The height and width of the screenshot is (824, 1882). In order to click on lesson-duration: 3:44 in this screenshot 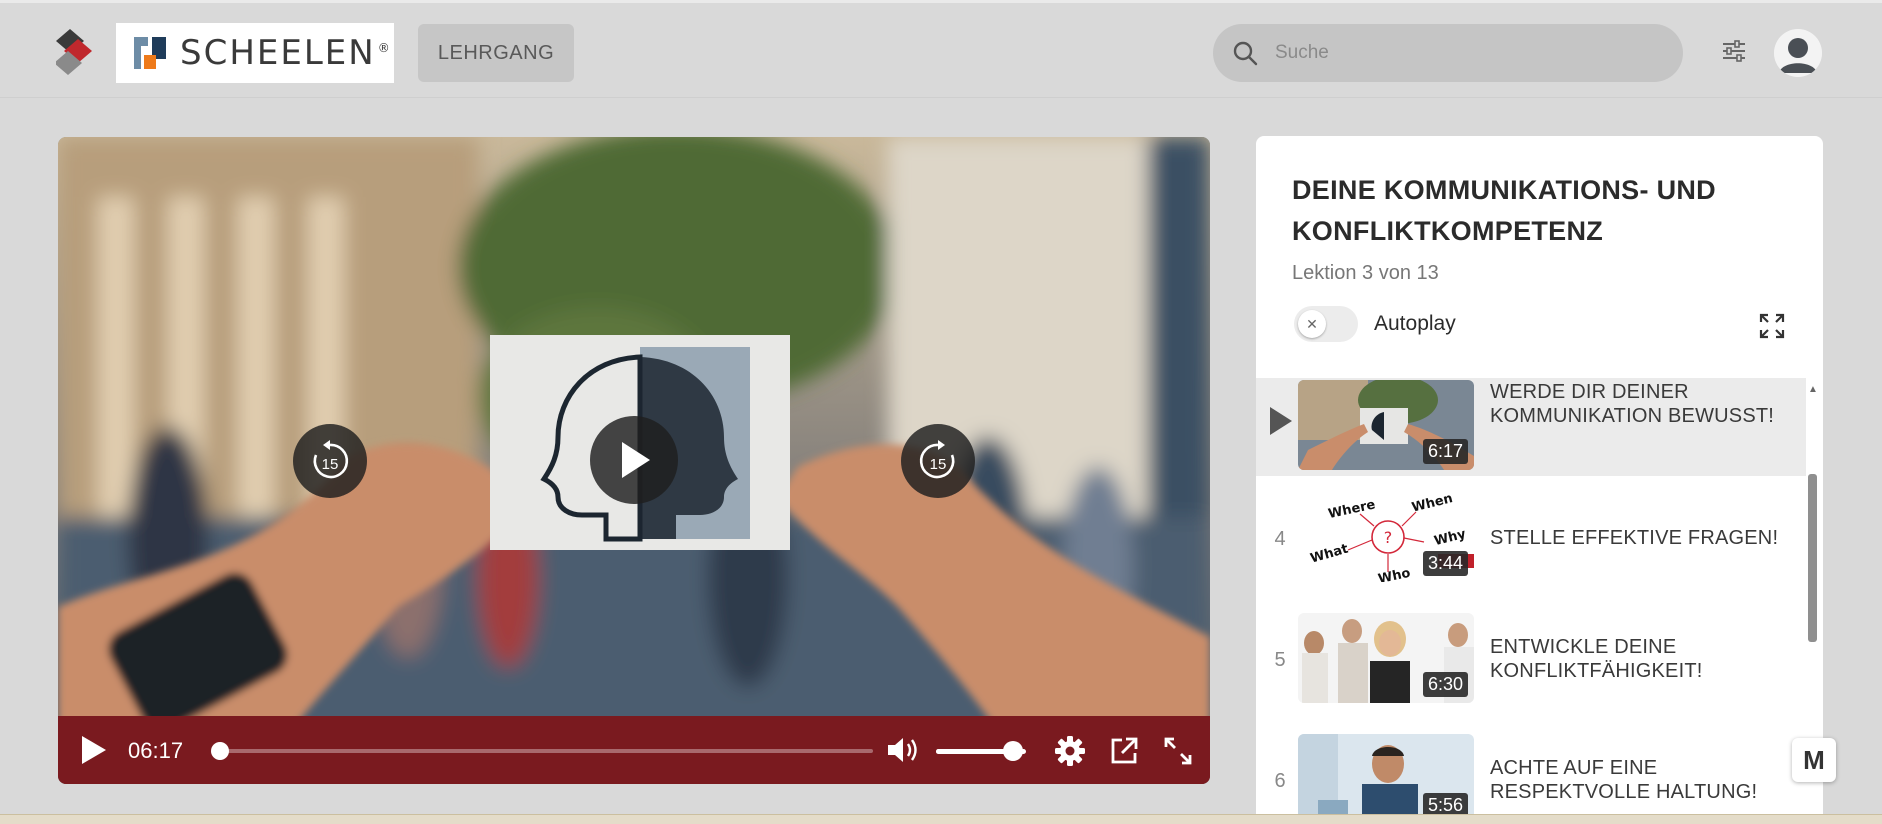, I will do `click(1445, 563)`.